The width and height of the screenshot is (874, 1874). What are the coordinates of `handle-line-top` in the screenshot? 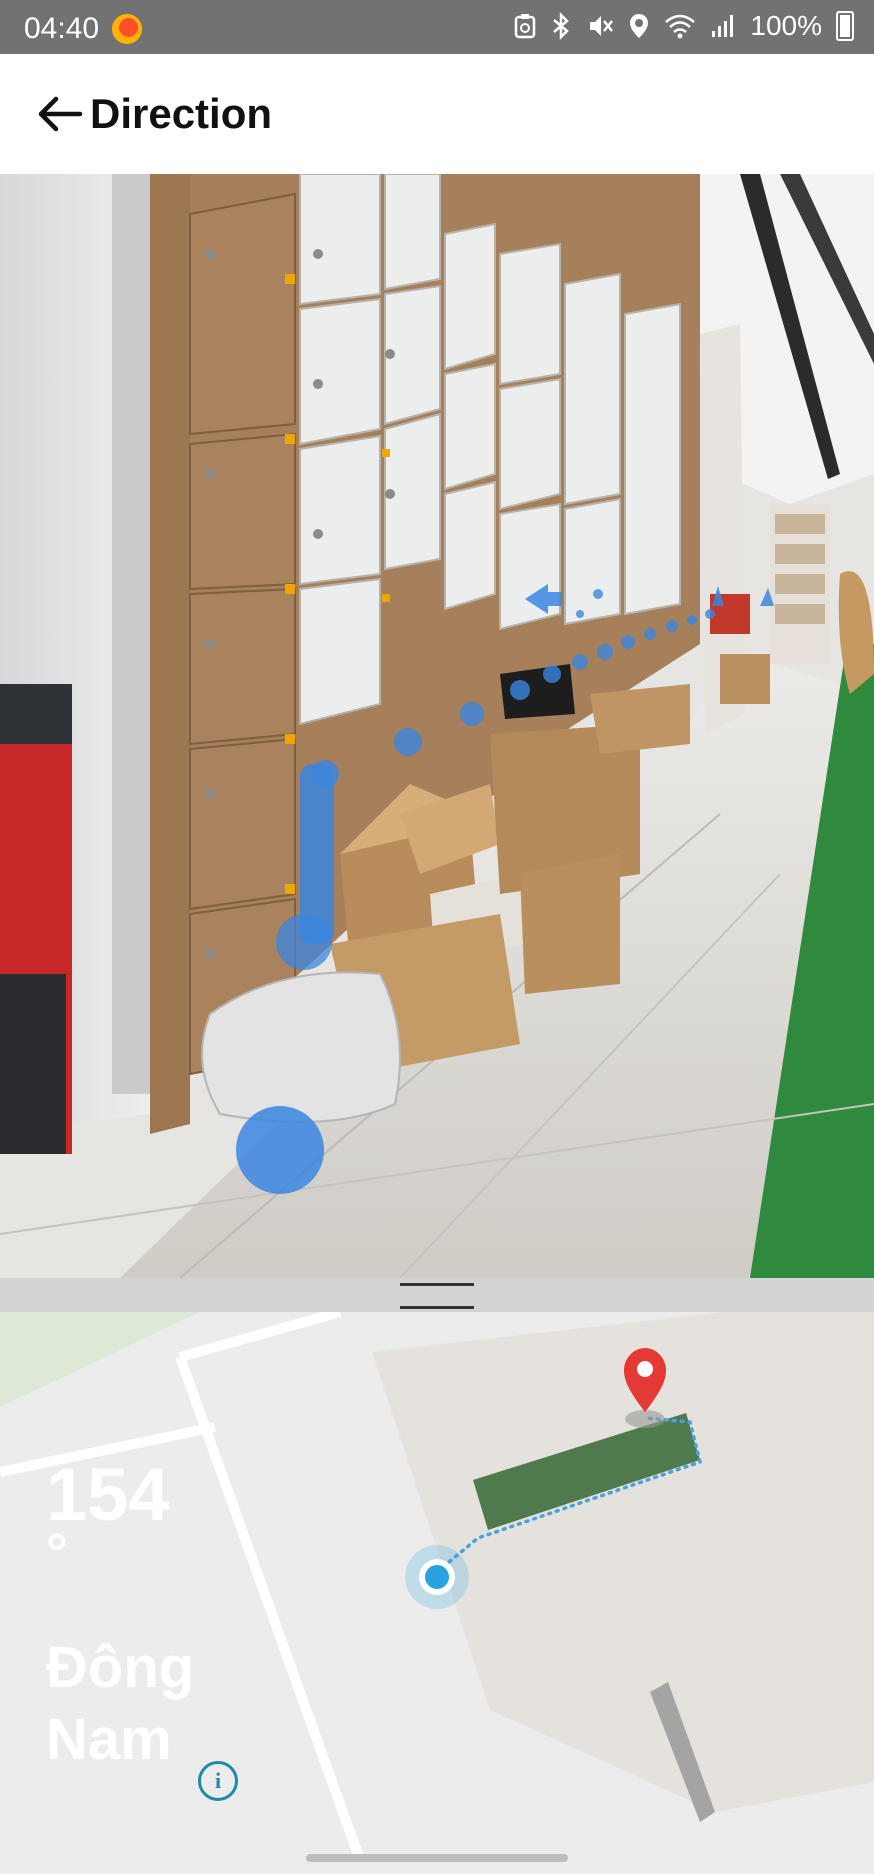 It's located at (437, 1284).